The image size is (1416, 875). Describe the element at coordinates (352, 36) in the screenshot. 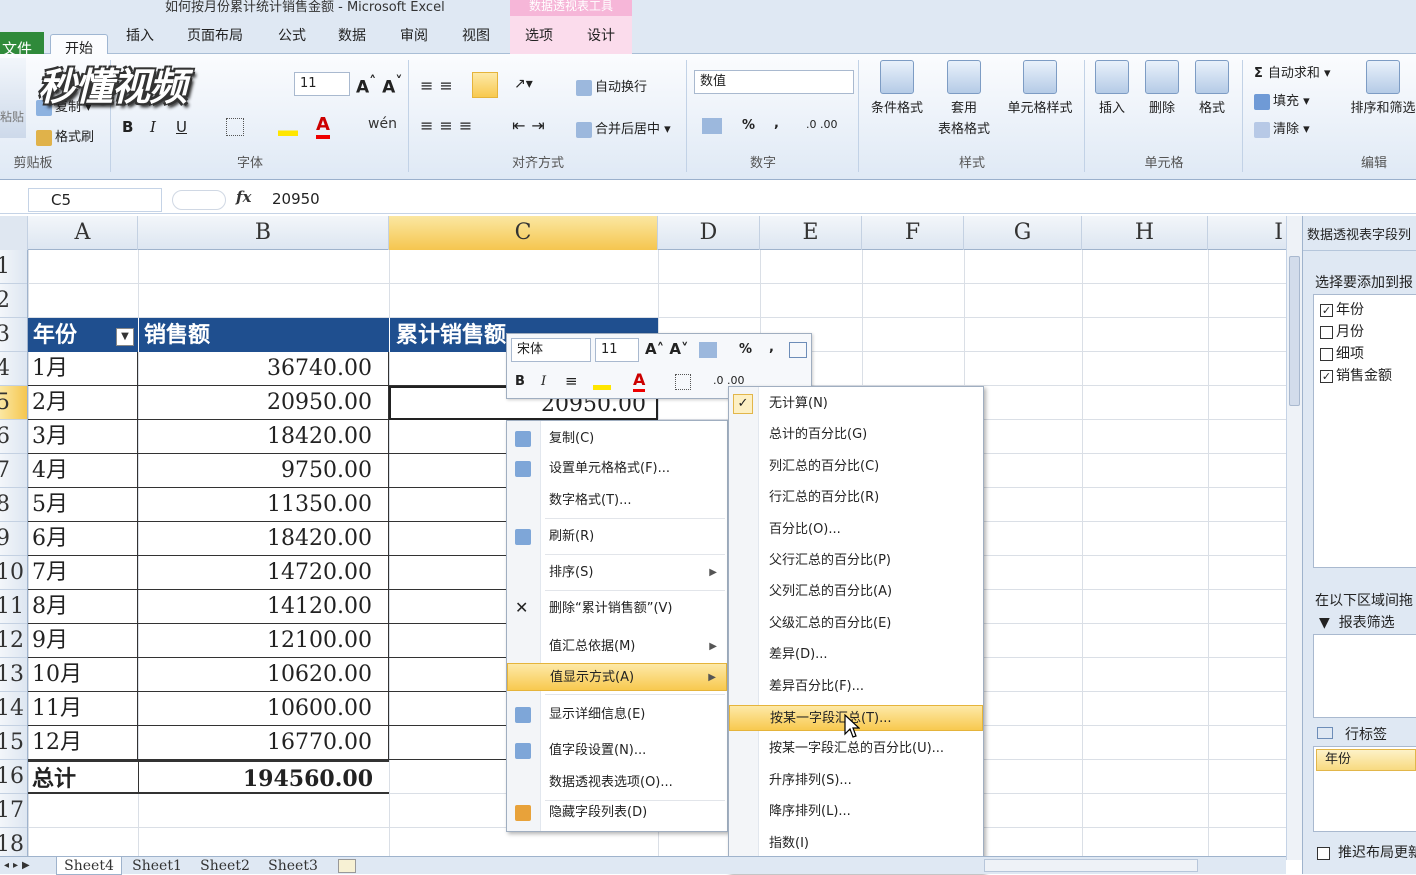

I see `tab-data: 数据` at that location.